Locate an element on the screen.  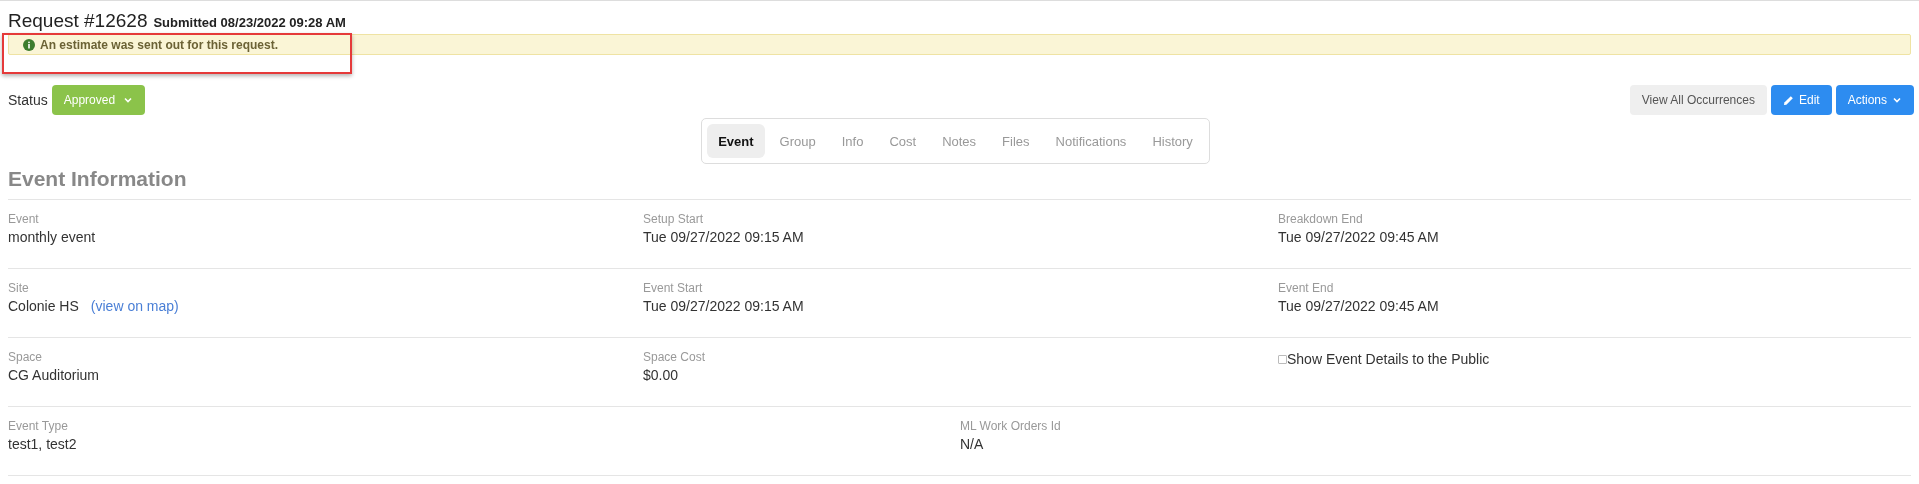
tab: Cost is located at coordinates (903, 141).